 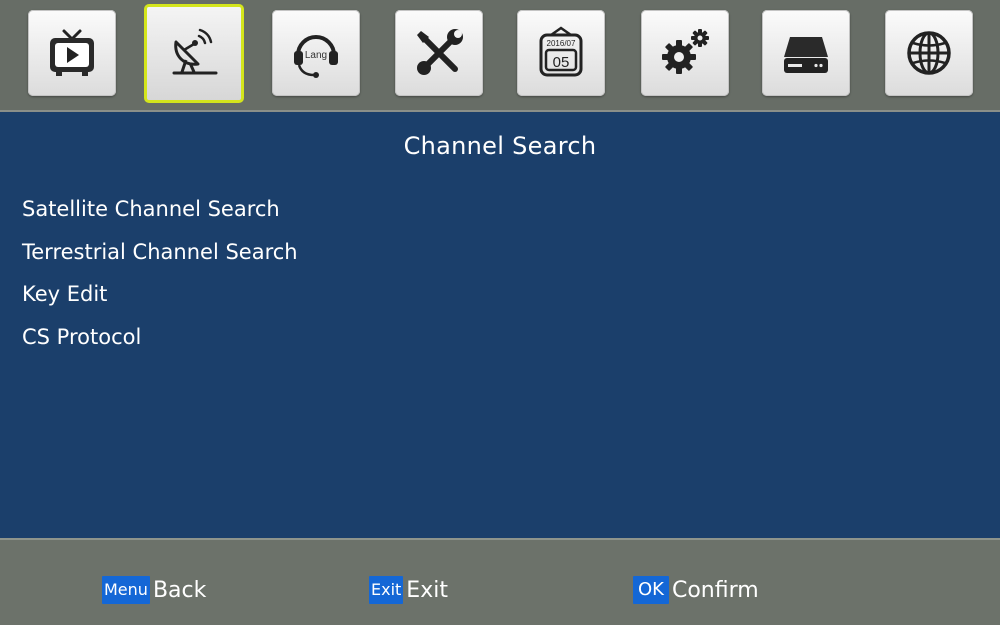 What do you see at coordinates (561, 43) in the screenshot?
I see `calendar-month: 2016/07` at bounding box center [561, 43].